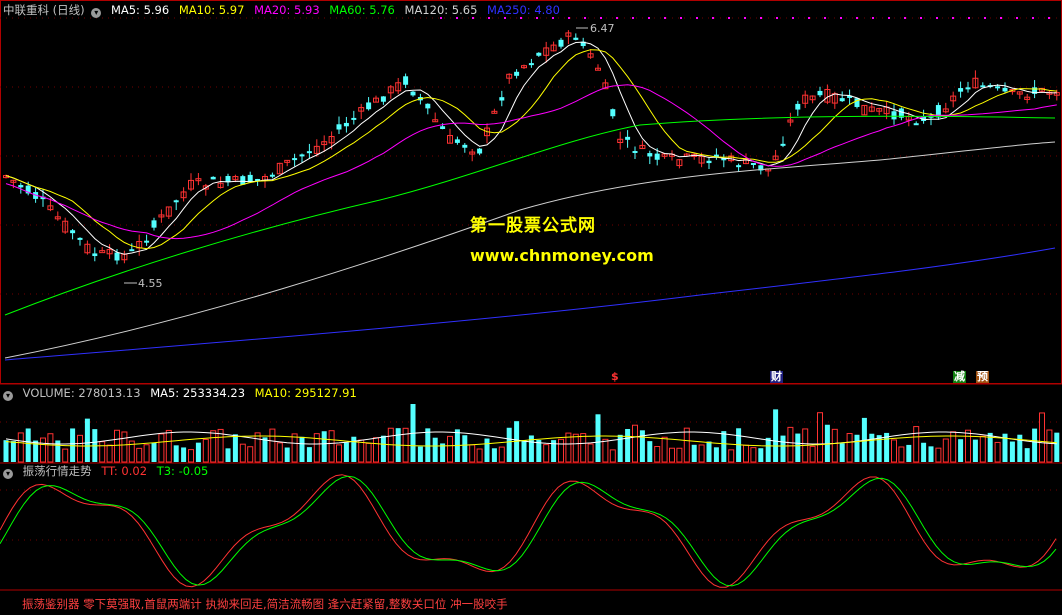  Describe the element at coordinates (8, 474) in the screenshot. I see `oscillator-collapse-icon: ▾` at that location.